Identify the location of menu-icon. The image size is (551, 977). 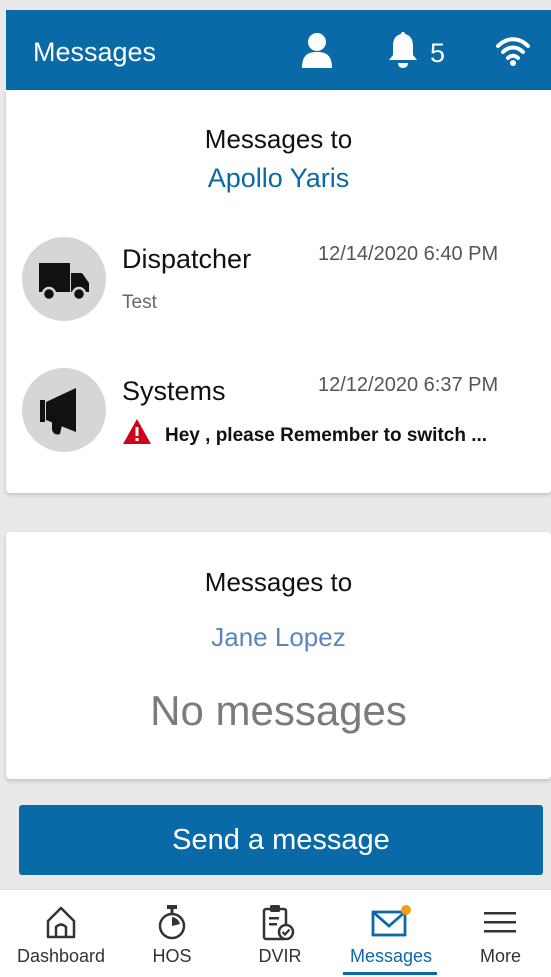
(500, 922).